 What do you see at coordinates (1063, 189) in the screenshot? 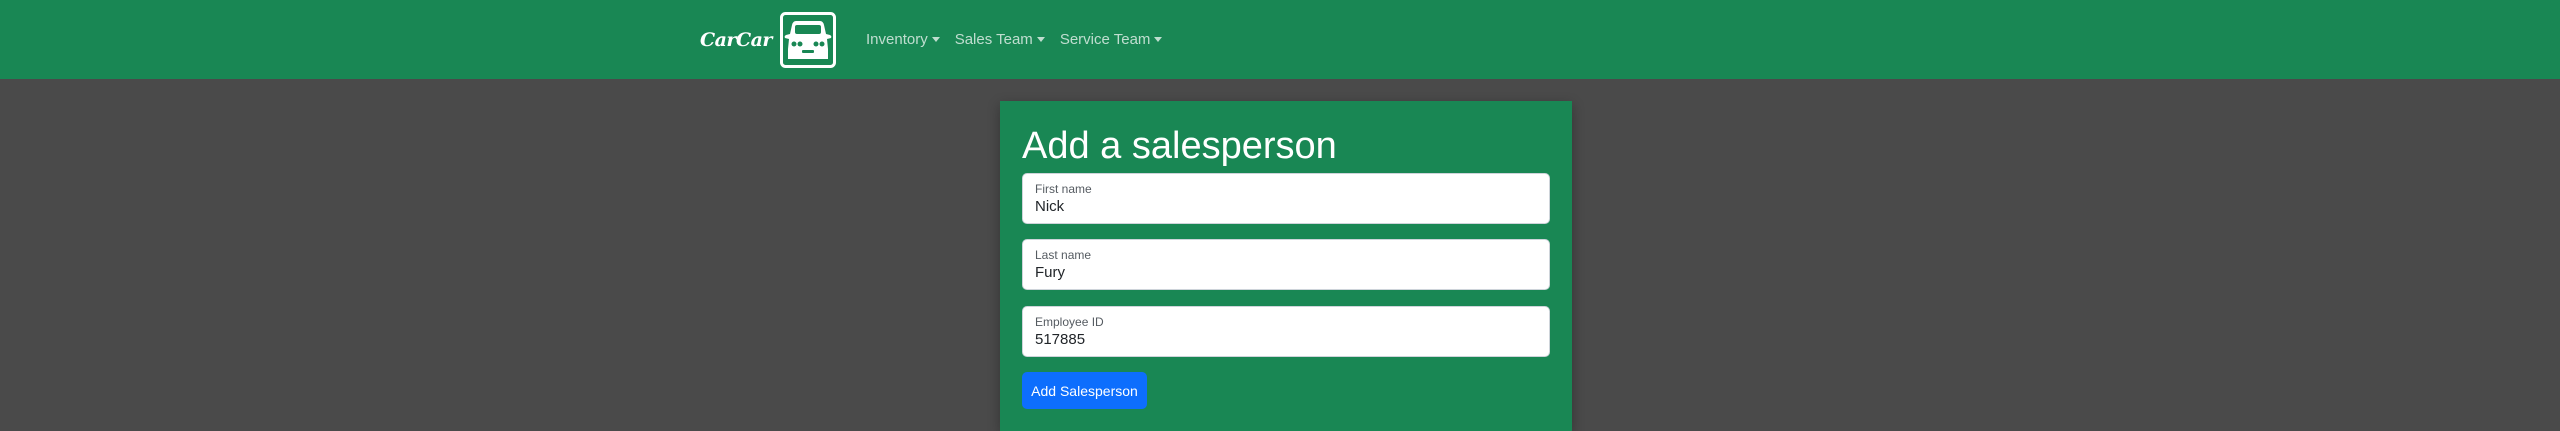
I see `first-name-label: First name` at bounding box center [1063, 189].